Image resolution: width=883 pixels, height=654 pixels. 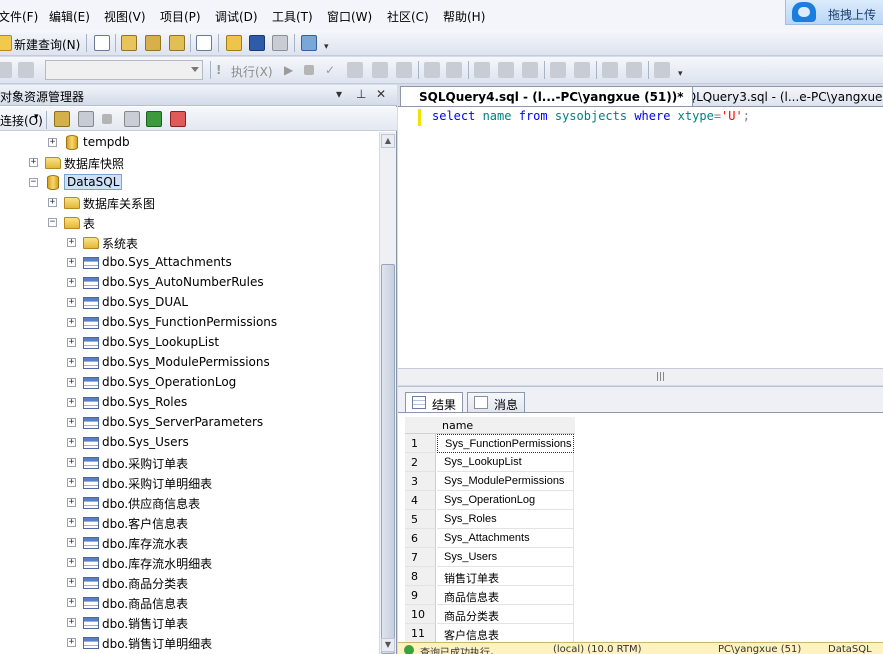 What do you see at coordinates (388, 645) in the screenshot?
I see `scroll-down-icon: ▼` at bounding box center [388, 645].